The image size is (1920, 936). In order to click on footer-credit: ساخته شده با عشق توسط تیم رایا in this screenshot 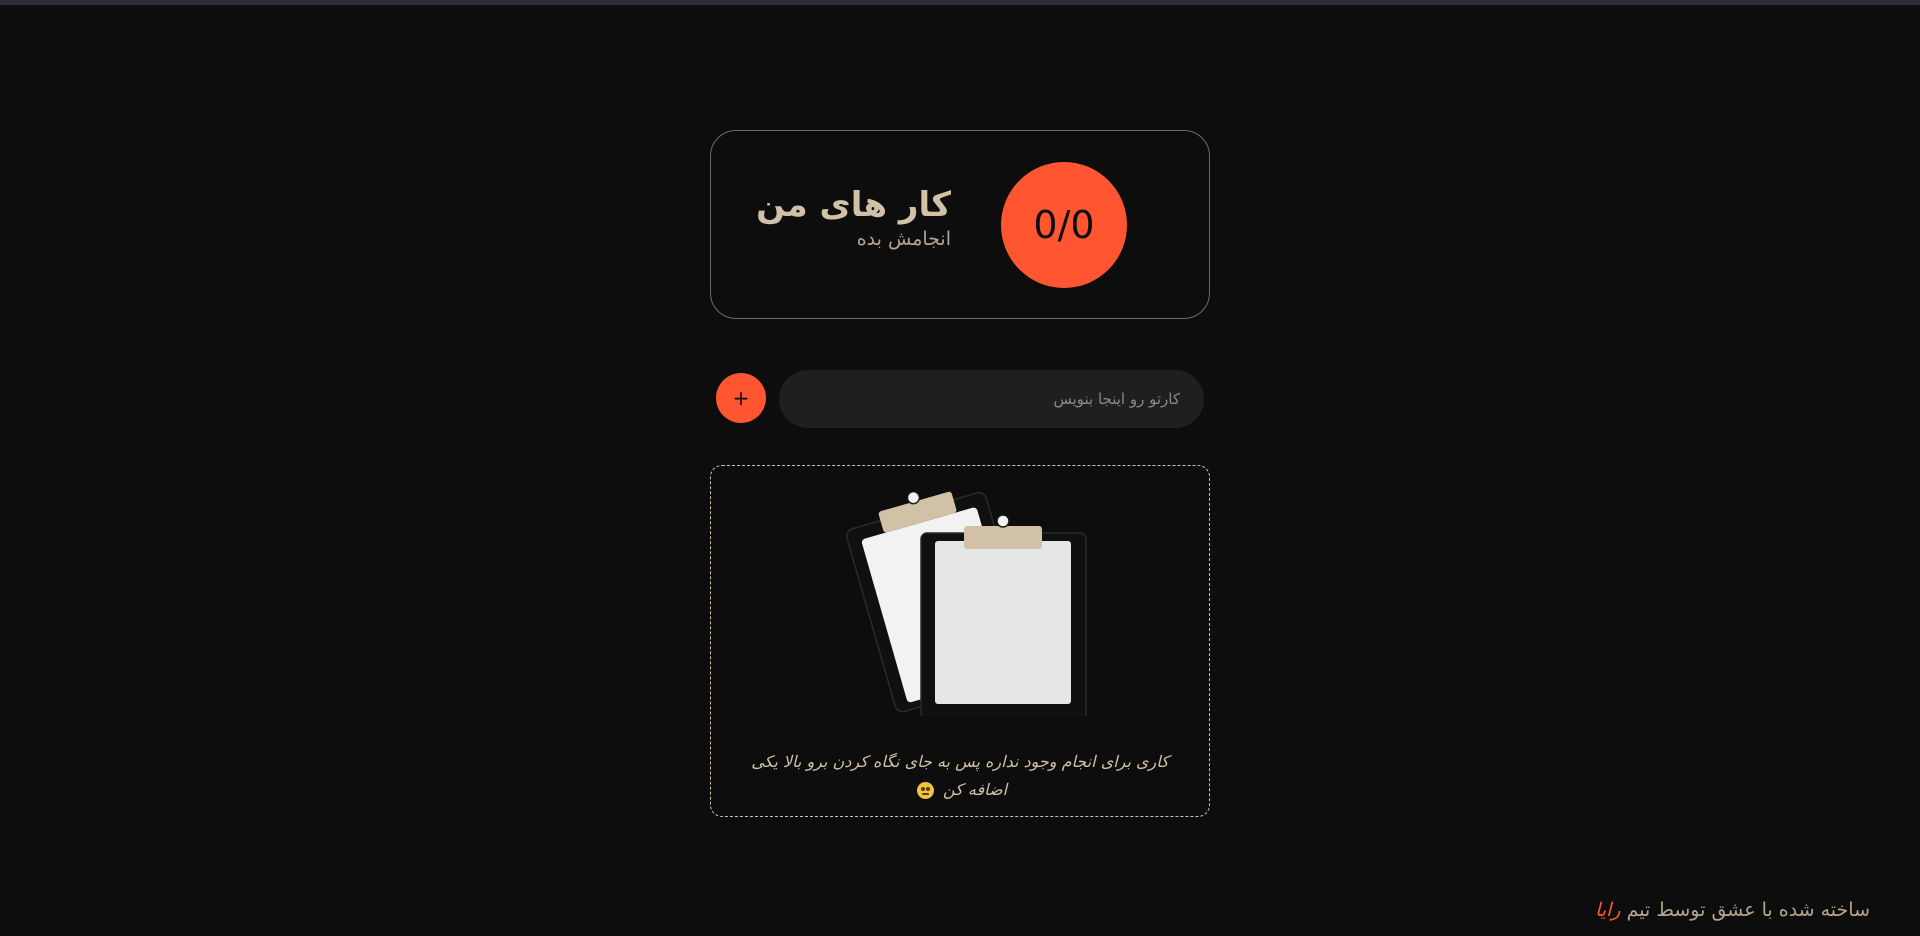, I will do `click(1732, 910)`.